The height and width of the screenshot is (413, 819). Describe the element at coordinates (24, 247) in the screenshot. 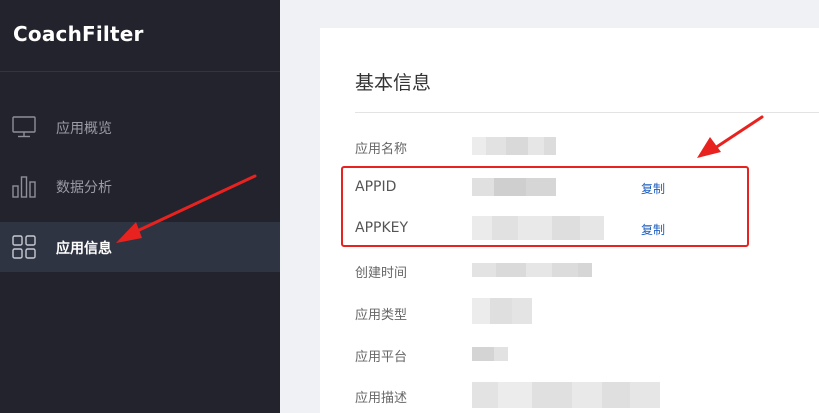

I see `grid-icon` at that location.